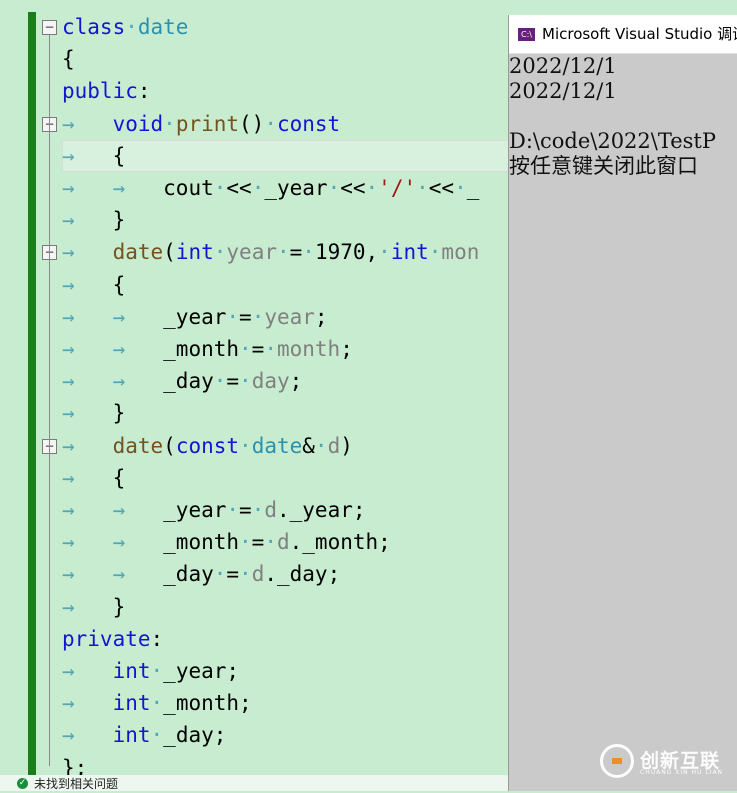 The image size is (737, 793). Describe the element at coordinates (272, 59) in the screenshot. I see `code-line: {` at that location.